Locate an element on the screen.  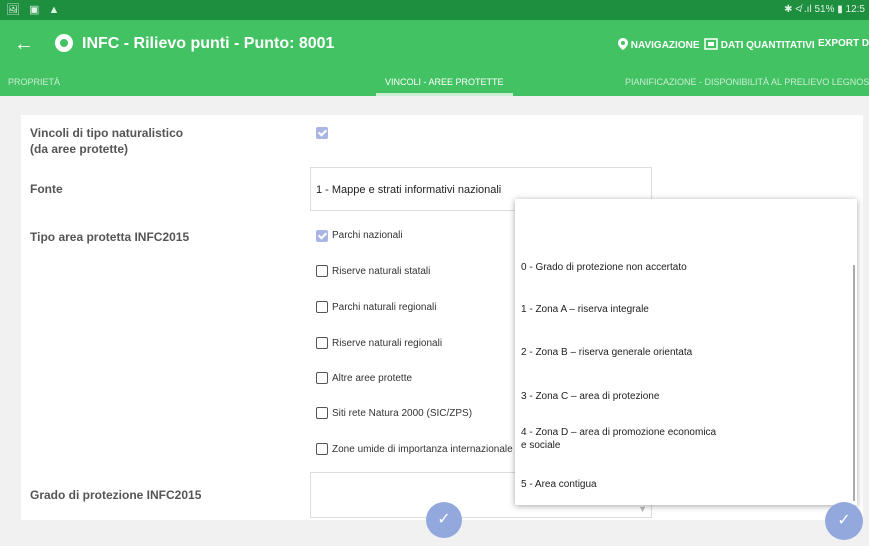
export-db-label: EXPORT DB is located at coordinates (843, 43).